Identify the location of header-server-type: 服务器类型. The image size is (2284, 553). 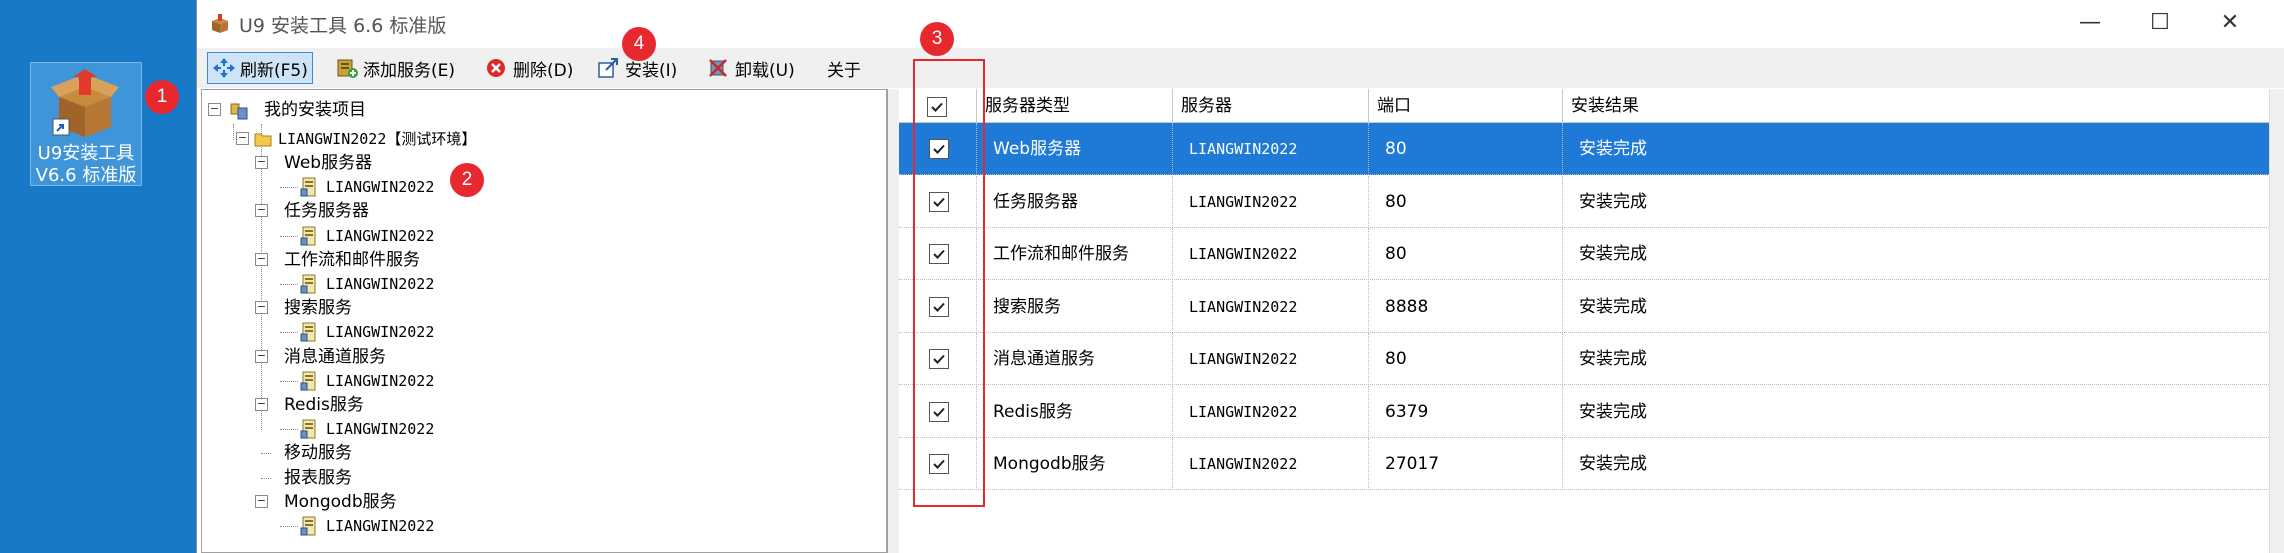
(1075, 106).